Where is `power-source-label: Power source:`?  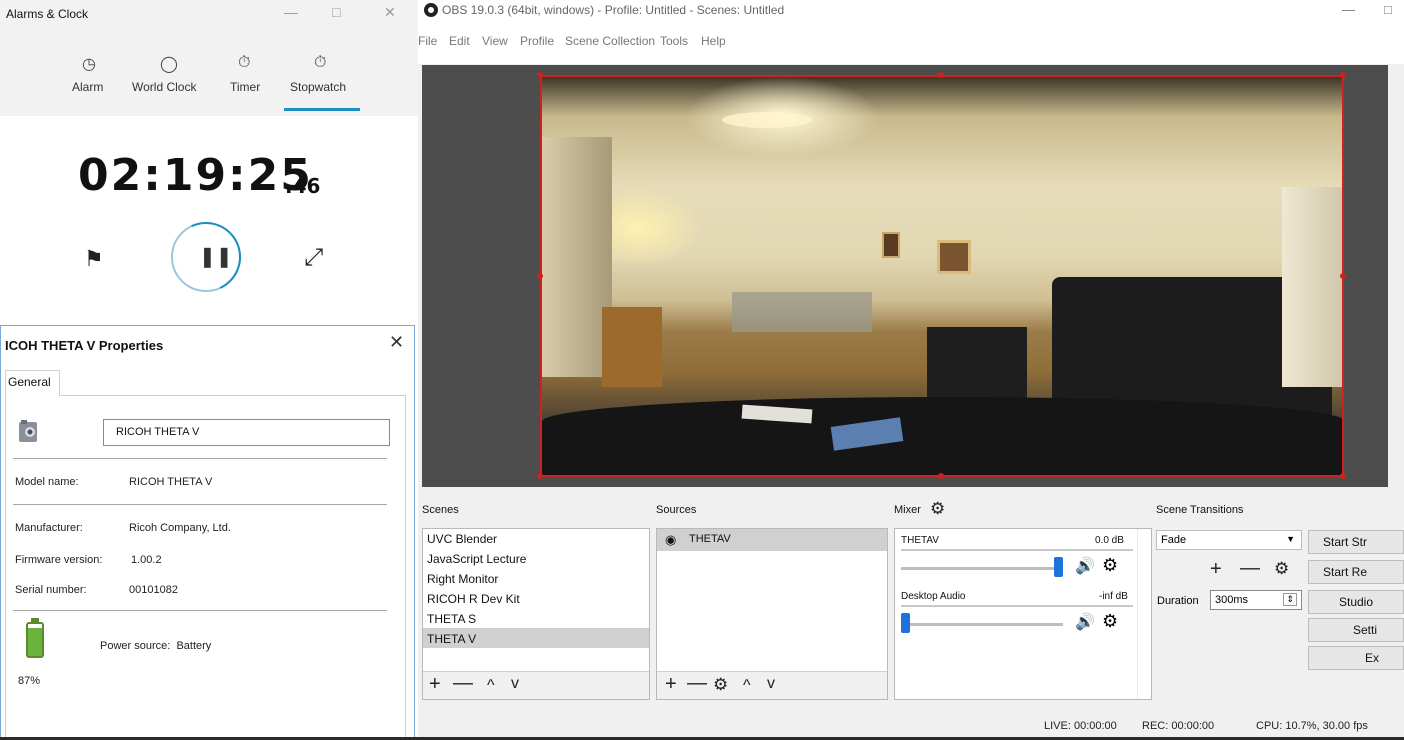
power-source-label: Power source: is located at coordinates (135, 646).